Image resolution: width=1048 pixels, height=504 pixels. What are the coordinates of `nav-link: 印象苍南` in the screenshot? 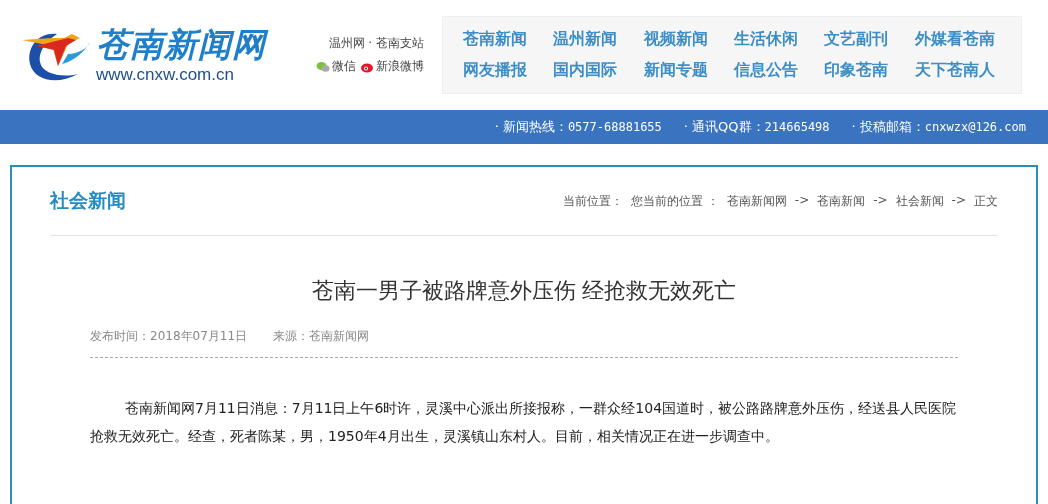 It's located at (859, 70).